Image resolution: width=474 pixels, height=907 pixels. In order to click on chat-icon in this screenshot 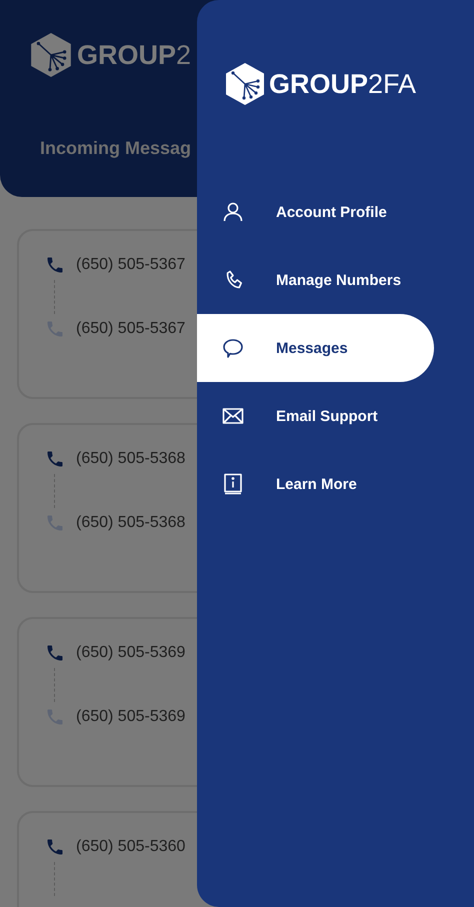, I will do `click(233, 348)`.